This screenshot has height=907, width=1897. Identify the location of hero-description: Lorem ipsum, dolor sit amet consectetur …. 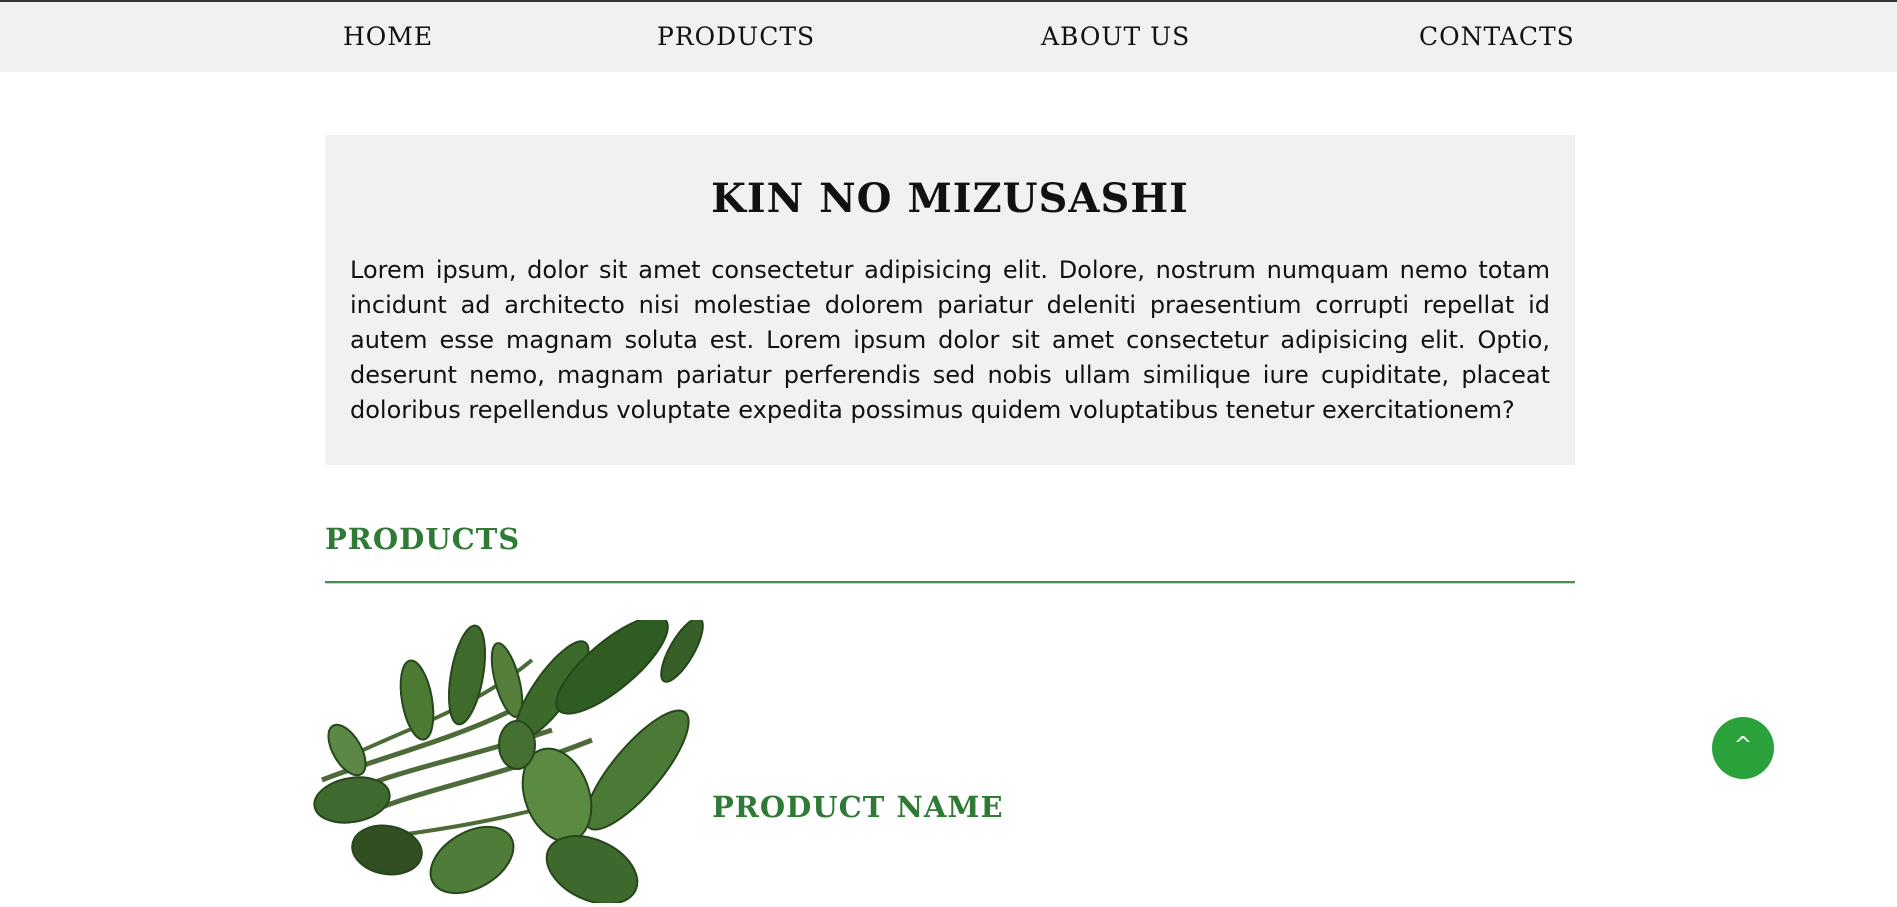
(950, 340).